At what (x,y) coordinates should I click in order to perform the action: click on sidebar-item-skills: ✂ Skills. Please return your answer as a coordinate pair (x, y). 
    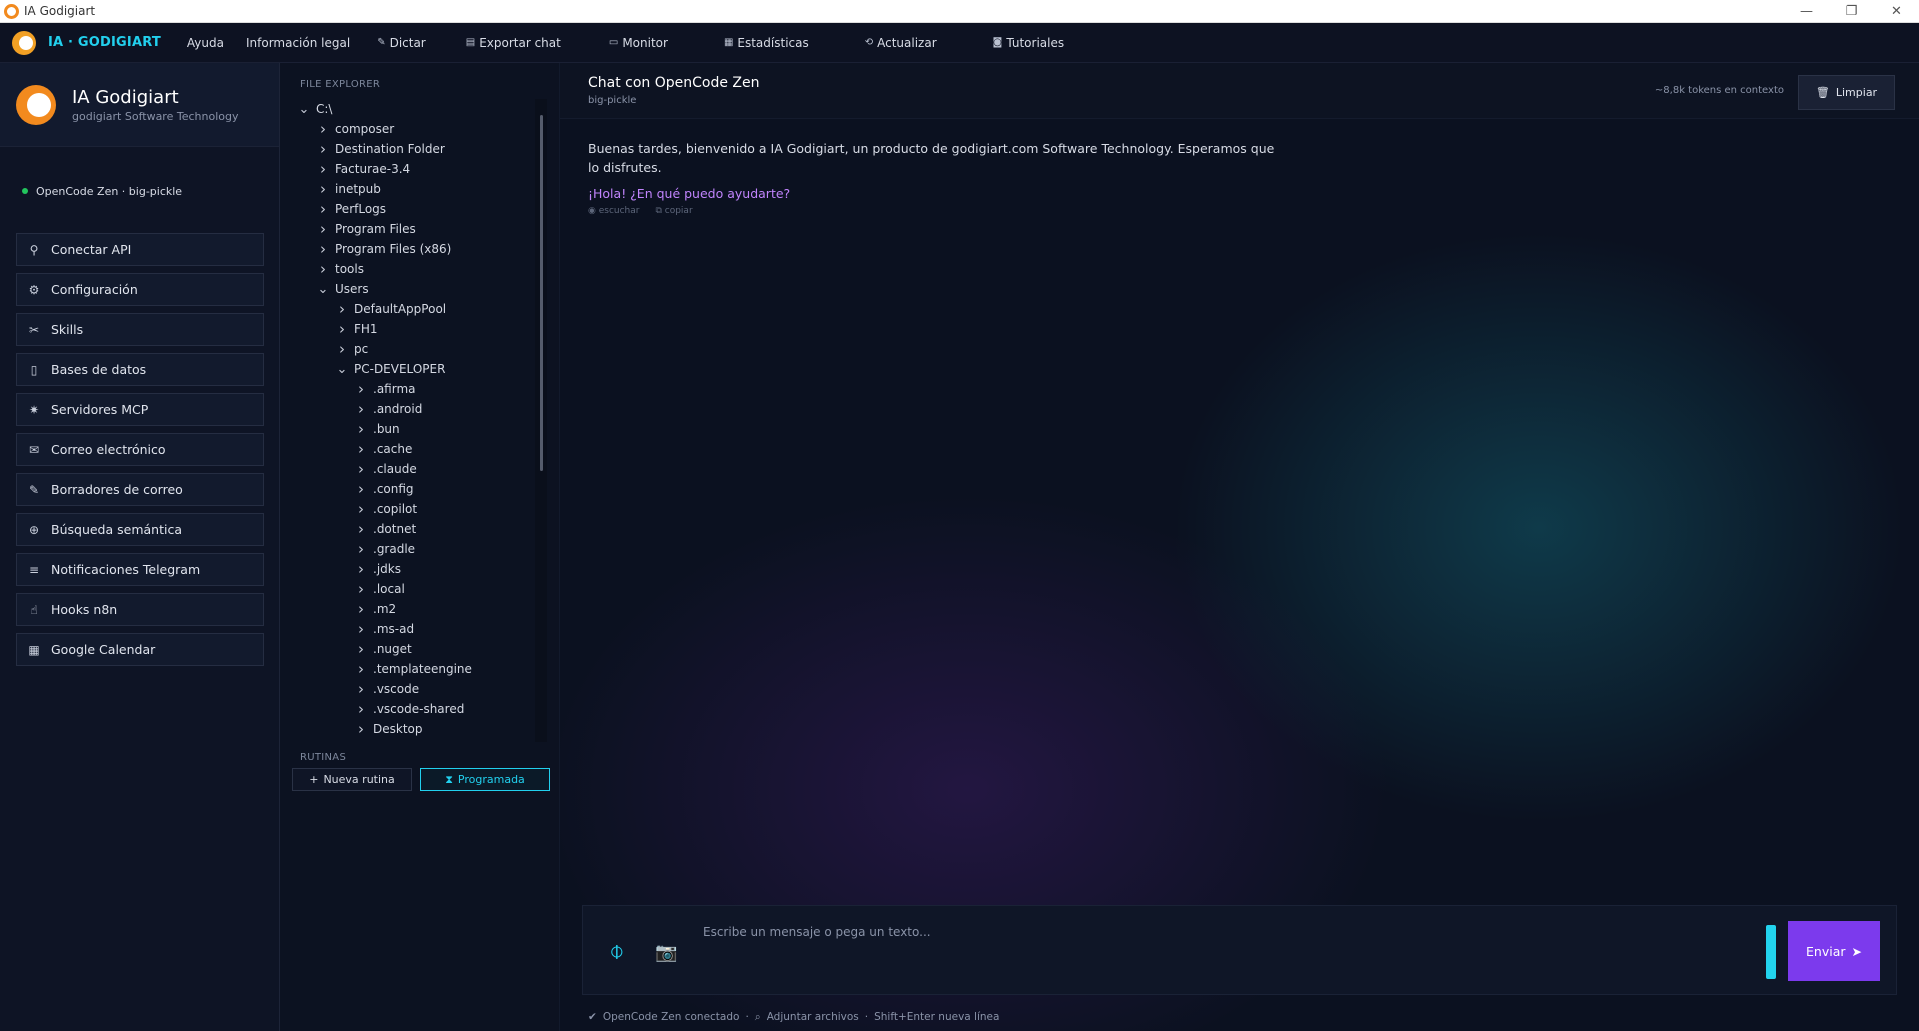
    Looking at the image, I should click on (140, 329).